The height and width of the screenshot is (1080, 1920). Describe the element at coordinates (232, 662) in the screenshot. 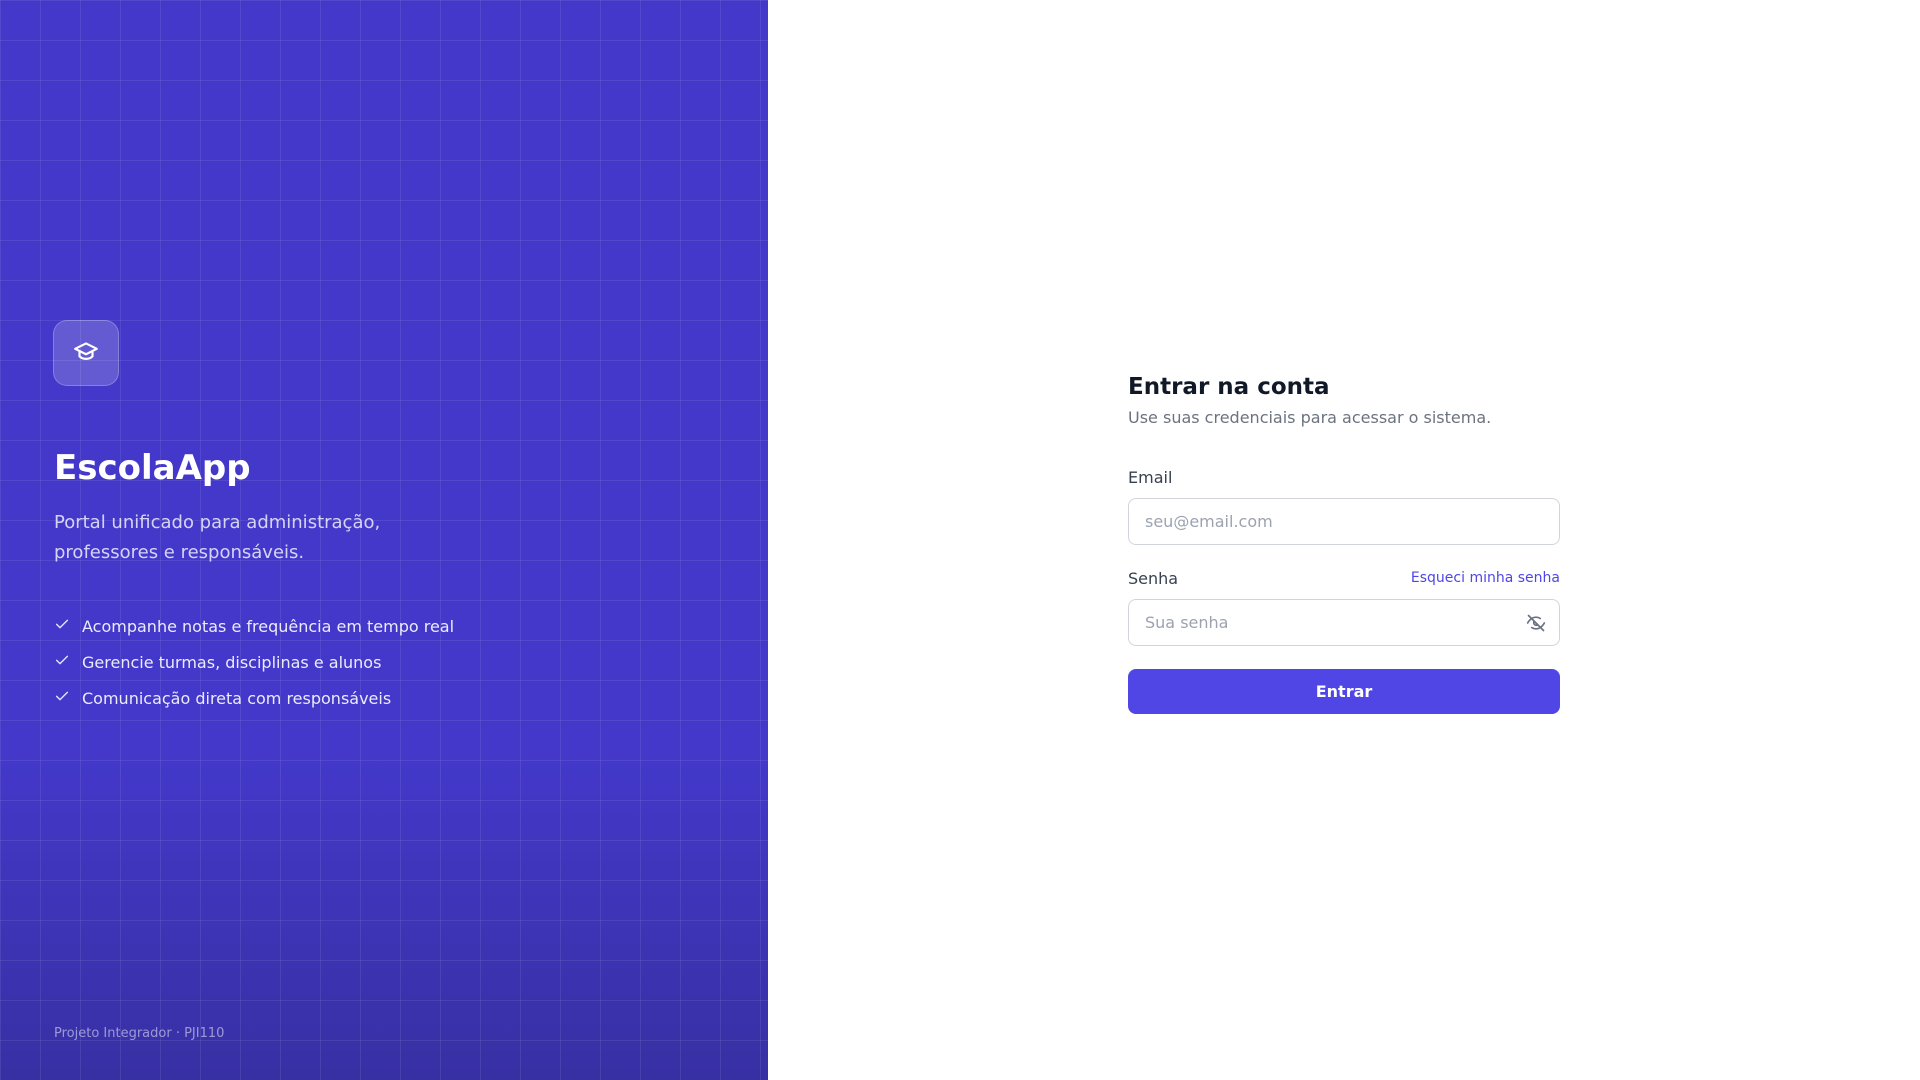

I see `feature-text: Gerencie turmas, disciplinas e alunos` at that location.